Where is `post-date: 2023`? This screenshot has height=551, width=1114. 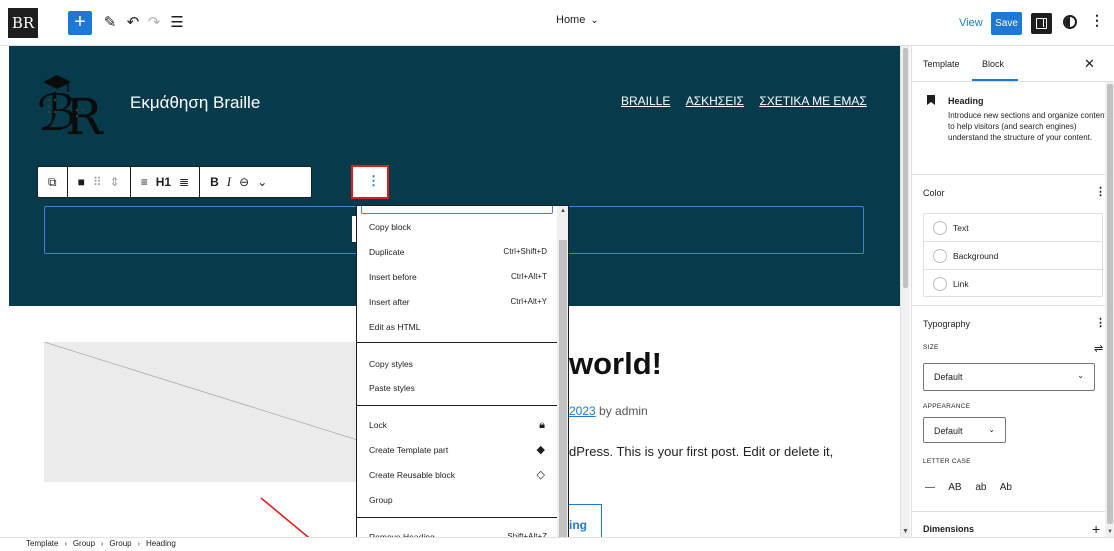
post-date: 2023 is located at coordinates (582, 411).